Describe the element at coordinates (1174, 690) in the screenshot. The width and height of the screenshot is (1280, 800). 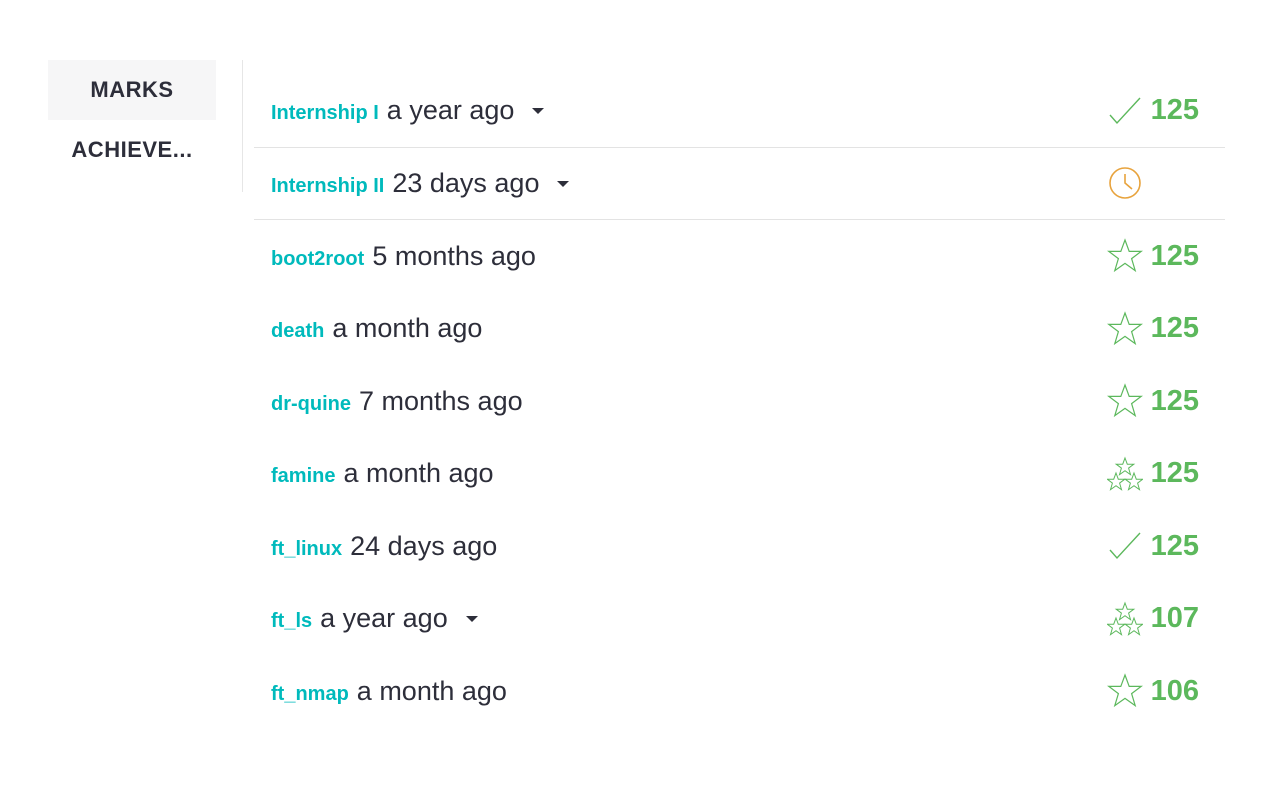
I see `project-mark: 106` at that location.